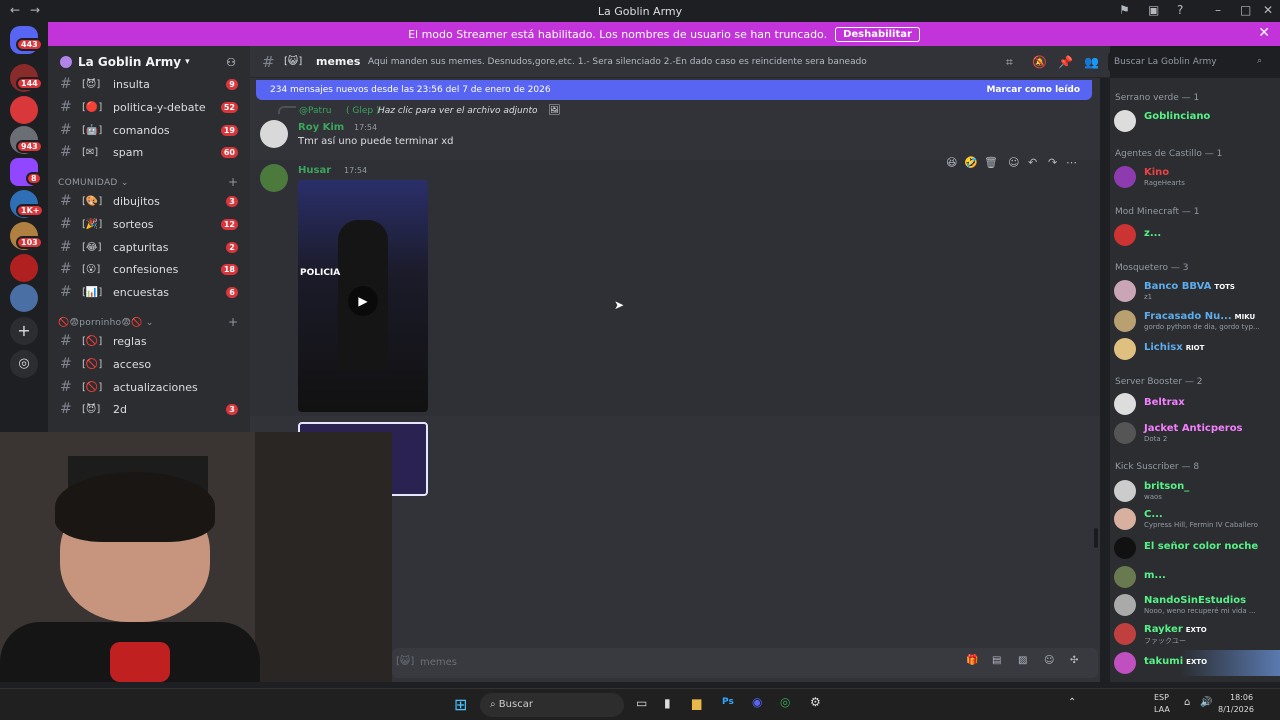 The image size is (1280, 720). I want to click on more-icon: ⋯, so click(1071, 162).